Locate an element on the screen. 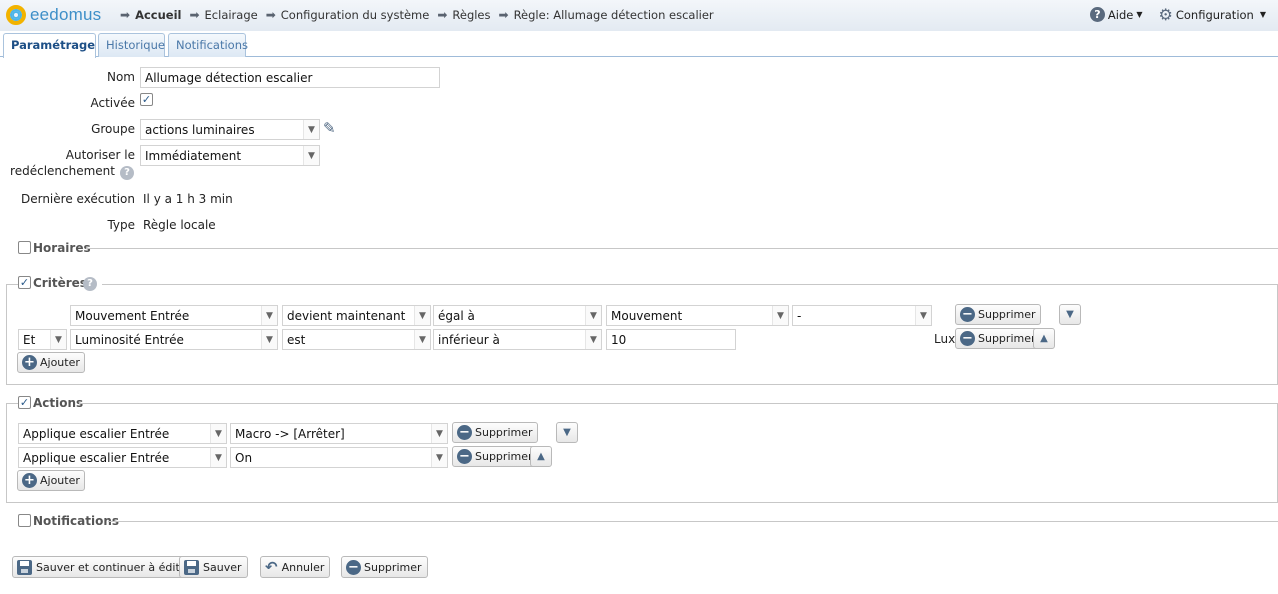  notifications-title: Notifications is located at coordinates (76, 521).